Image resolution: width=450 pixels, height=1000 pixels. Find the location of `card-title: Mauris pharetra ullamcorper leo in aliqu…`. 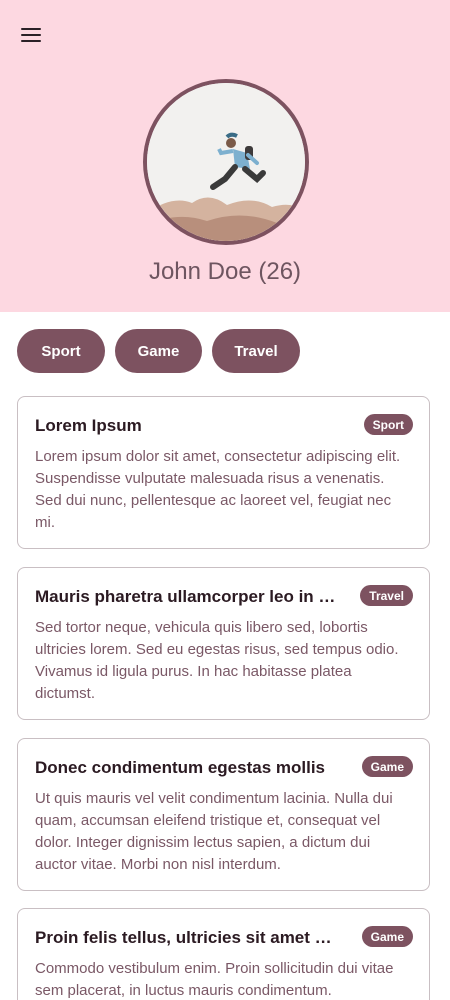

card-title: Mauris pharetra ullamcorper leo in aliqu… is located at coordinates (187, 596).